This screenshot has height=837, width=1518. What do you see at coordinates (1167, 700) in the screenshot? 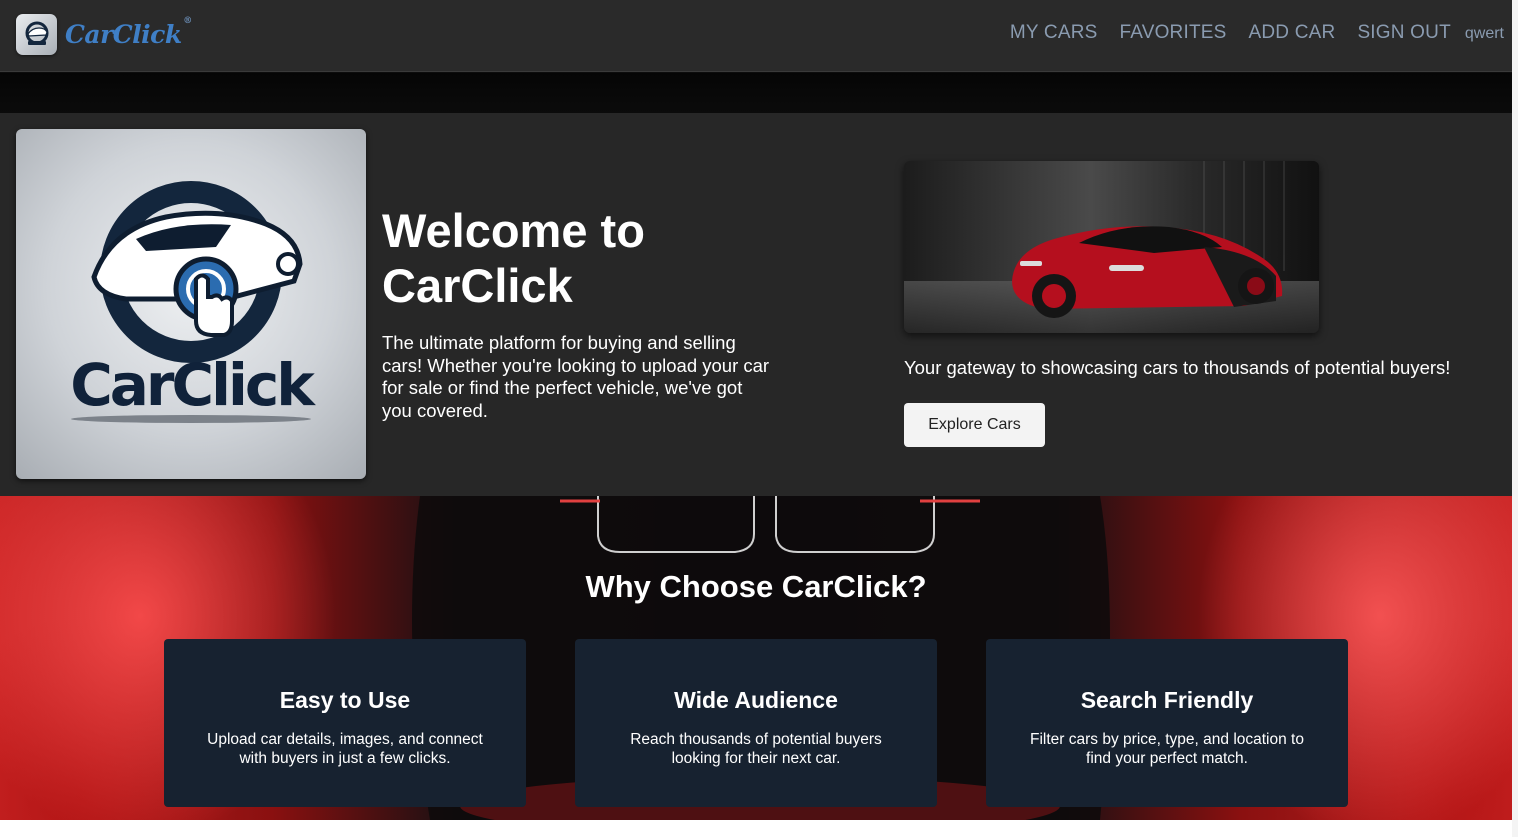
I see `feature-title: Search Friendly` at bounding box center [1167, 700].